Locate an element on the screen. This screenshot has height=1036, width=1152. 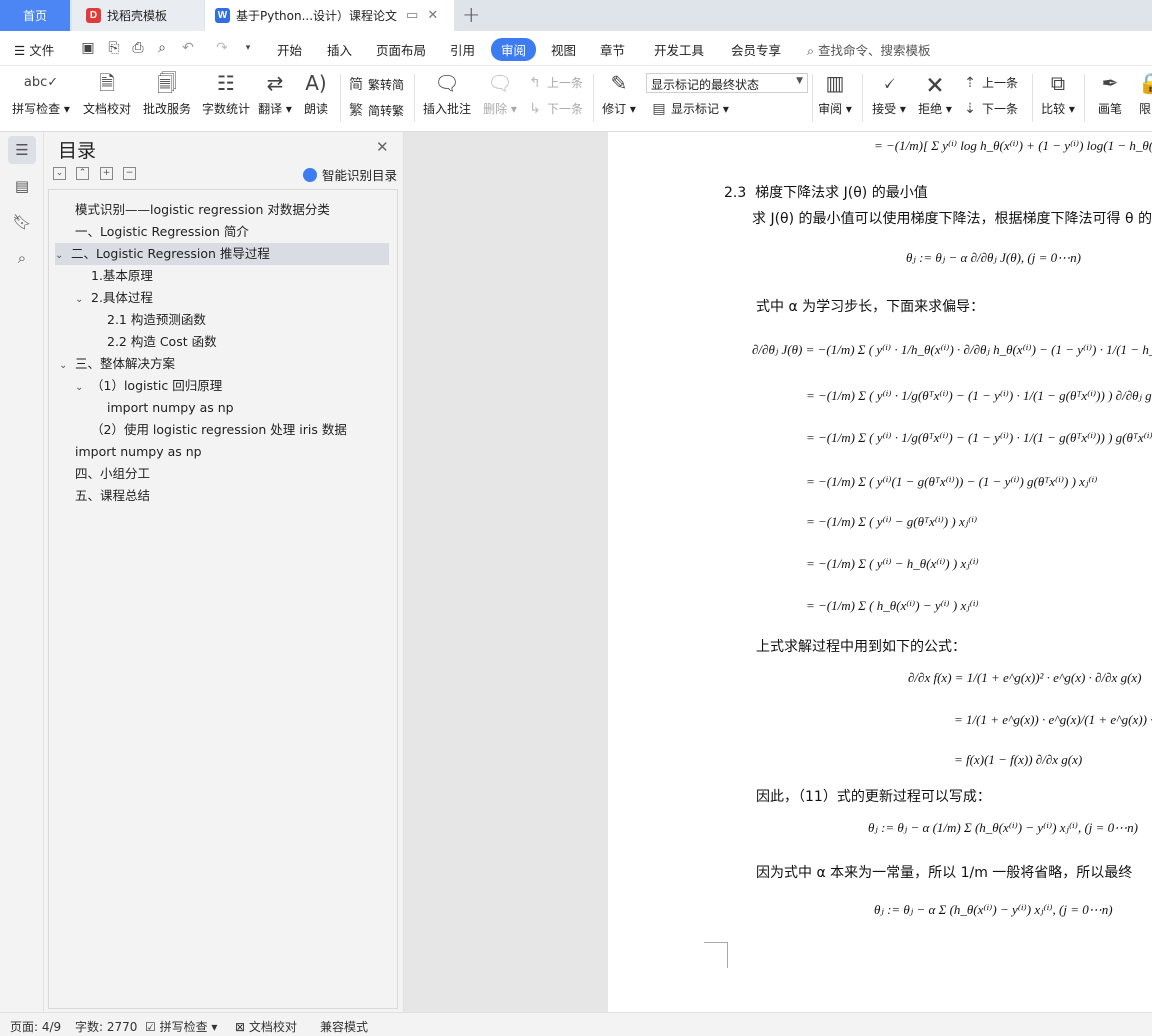
chapter-nav-icon: ▤ is located at coordinates (22, 186).